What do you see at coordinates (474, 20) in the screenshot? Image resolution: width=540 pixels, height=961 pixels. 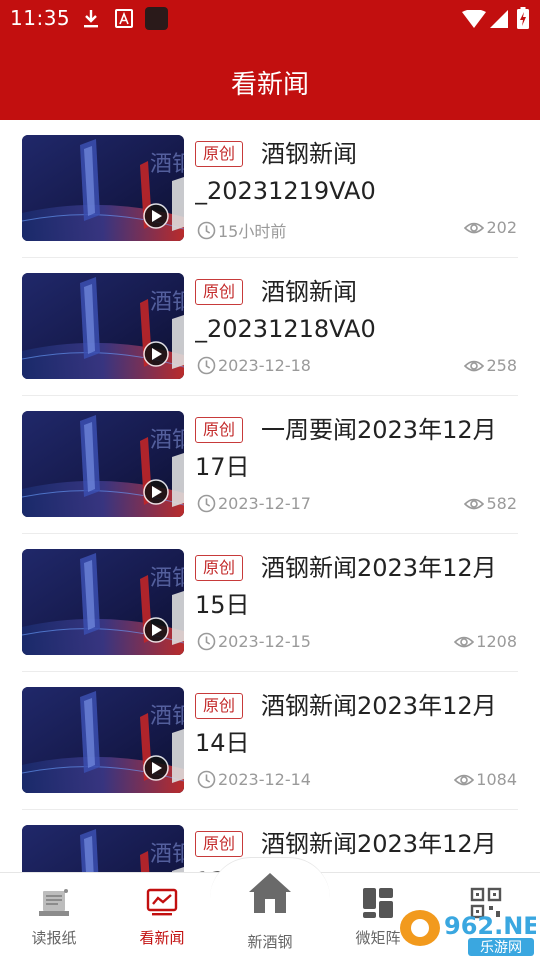 I see `wifi-icon` at bounding box center [474, 20].